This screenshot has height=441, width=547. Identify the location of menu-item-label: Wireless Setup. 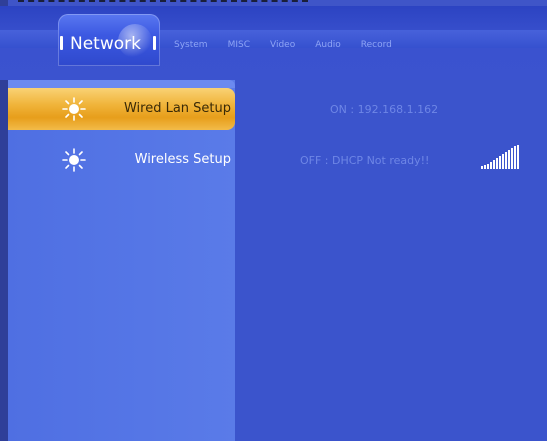
(182, 159).